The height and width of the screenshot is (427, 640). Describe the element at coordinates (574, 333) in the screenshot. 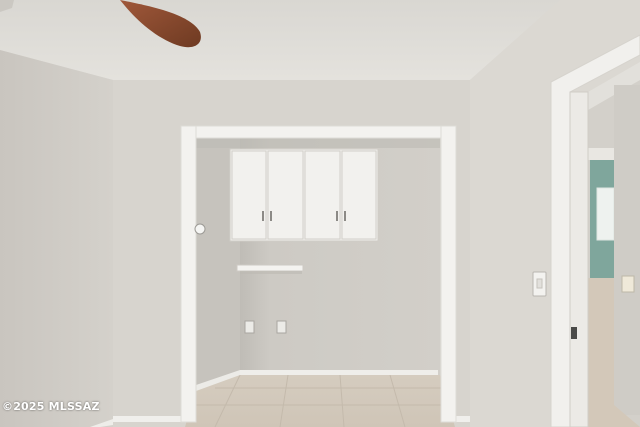

I see `door-latch` at that location.